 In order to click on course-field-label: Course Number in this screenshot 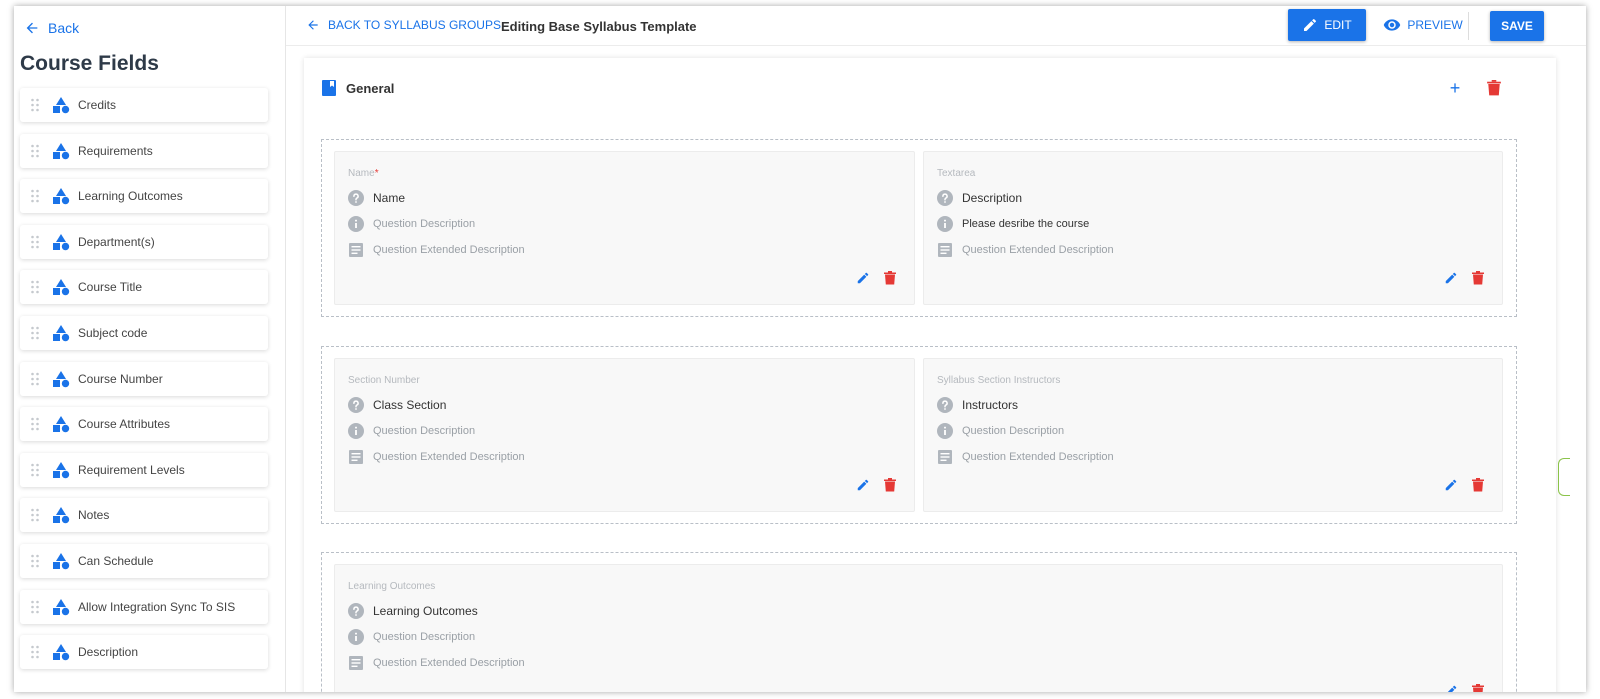, I will do `click(120, 378)`.